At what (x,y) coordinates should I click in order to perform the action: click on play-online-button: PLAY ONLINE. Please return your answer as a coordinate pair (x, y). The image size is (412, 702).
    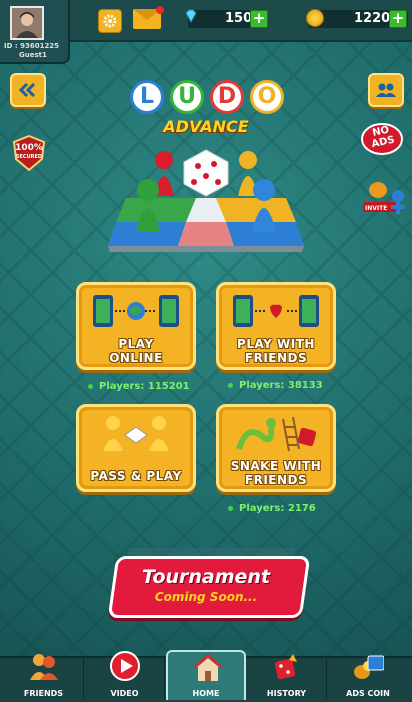
    Looking at the image, I should click on (136, 326).